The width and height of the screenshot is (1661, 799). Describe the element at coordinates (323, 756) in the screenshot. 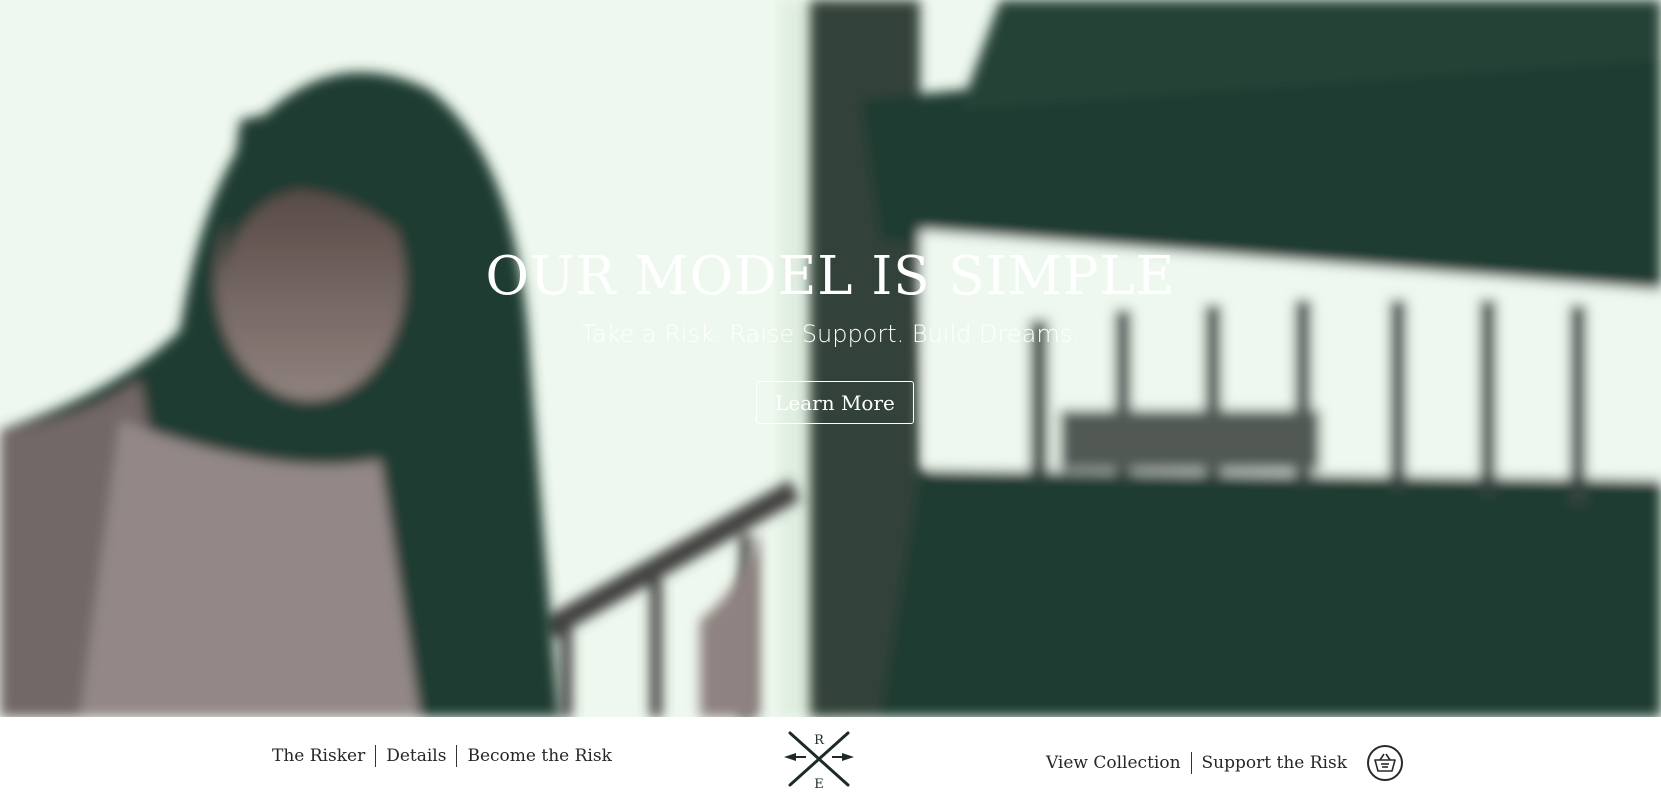

I see `nav-link-the-risker: The Risker` at that location.